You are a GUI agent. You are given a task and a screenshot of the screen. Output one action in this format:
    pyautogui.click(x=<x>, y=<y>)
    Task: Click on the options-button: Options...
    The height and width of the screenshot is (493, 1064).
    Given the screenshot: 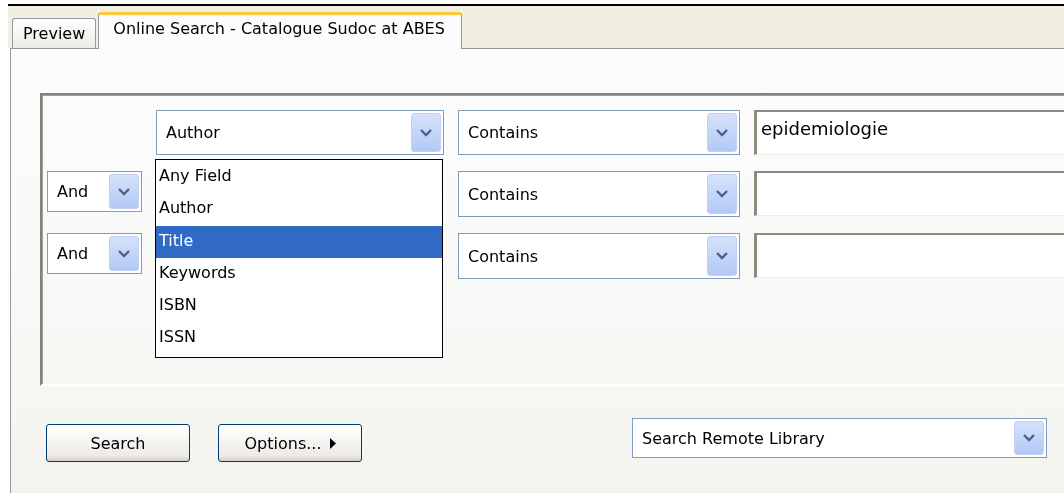 What is the action you would take?
    pyautogui.click(x=290, y=443)
    